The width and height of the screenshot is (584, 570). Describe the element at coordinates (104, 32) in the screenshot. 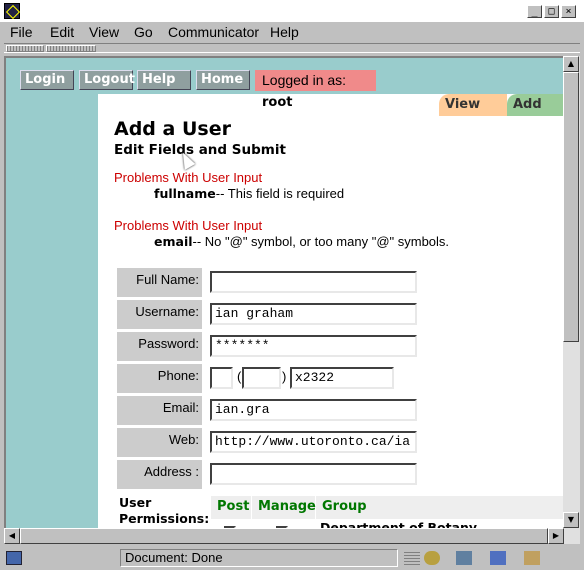

I see `menu-view: View` at that location.